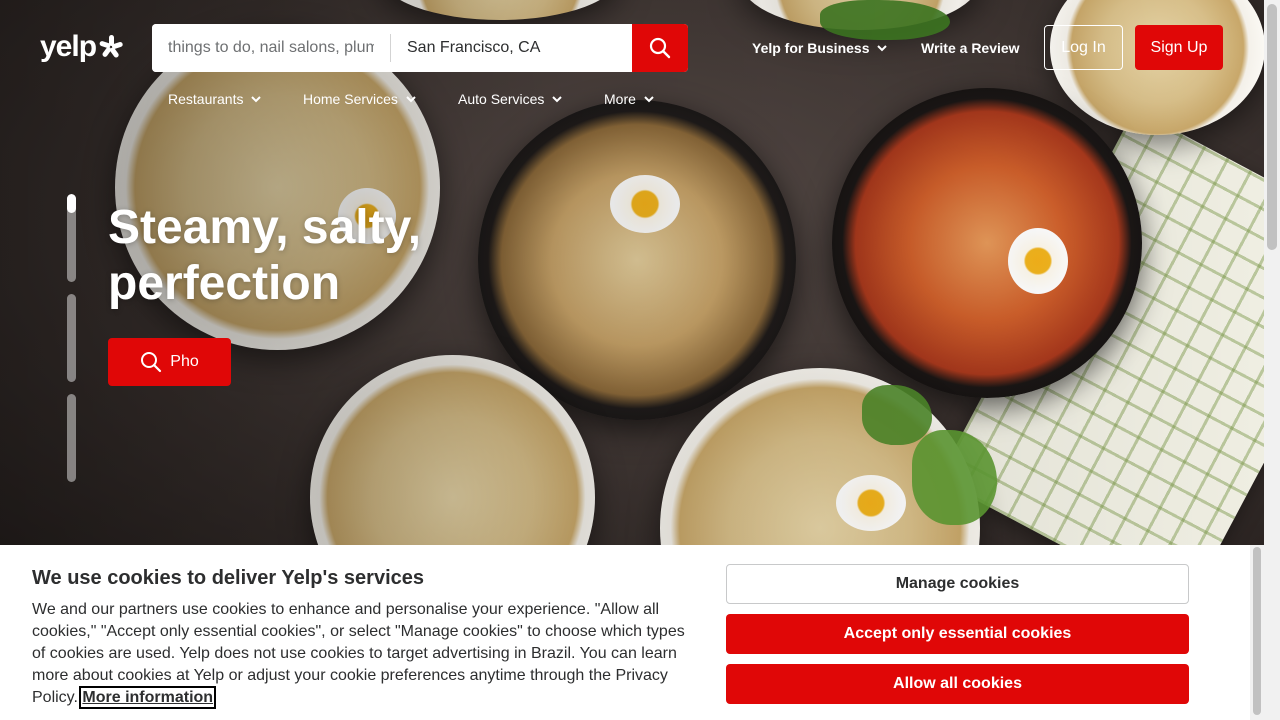 This screenshot has width=1280, height=720. Describe the element at coordinates (957, 634) in the screenshot. I see `accept-essential-cookies-button: Accept only essential cookies` at that location.